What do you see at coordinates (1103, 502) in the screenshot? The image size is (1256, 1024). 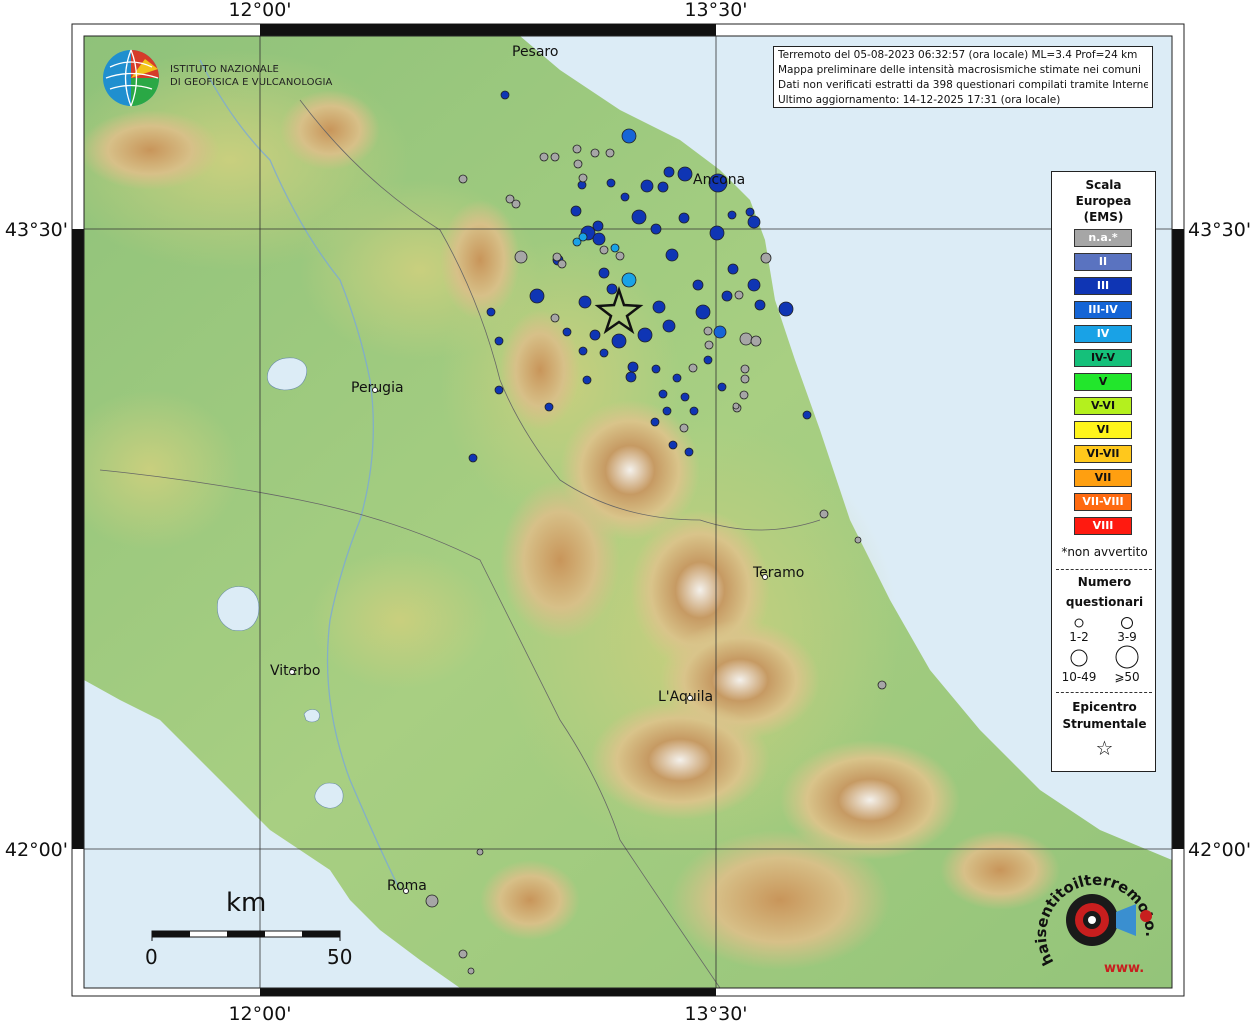 I see `legend-swatch-vii-viii: VII-VIII` at bounding box center [1103, 502].